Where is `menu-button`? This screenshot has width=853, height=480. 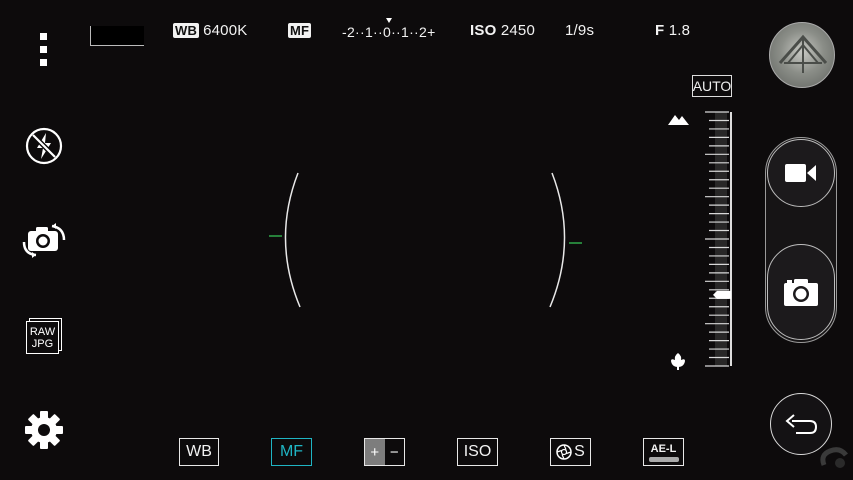
menu-button is located at coordinates (44, 50).